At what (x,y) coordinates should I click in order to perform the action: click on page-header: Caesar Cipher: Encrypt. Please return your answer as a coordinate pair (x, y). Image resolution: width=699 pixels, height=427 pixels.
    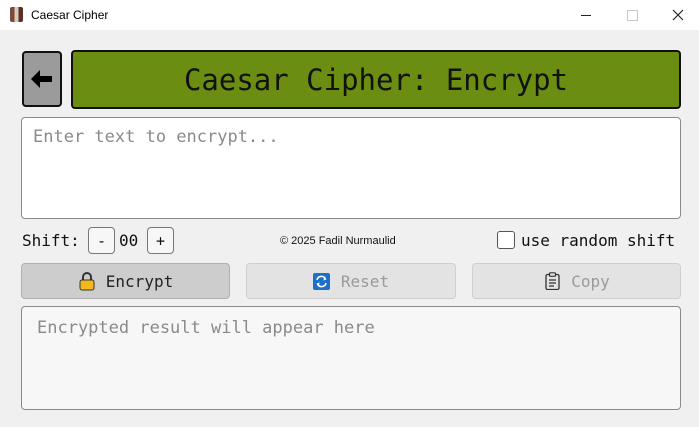
    Looking at the image, I should click on (376, 79).